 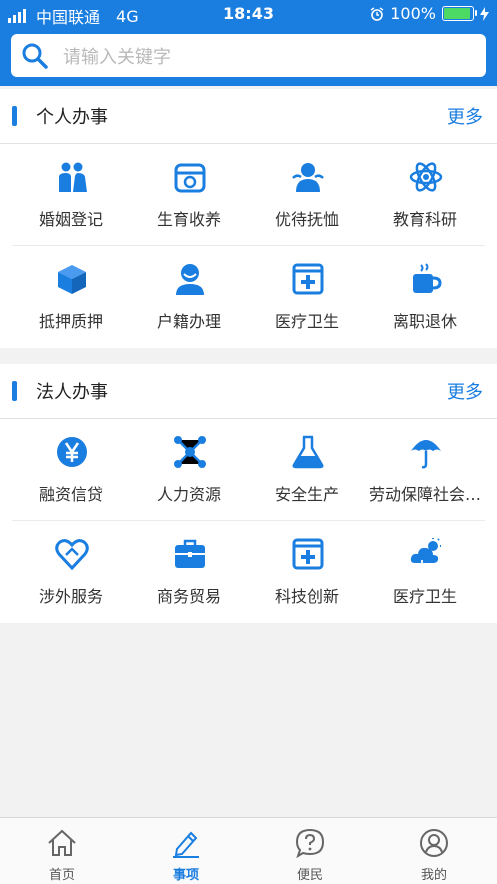 What do you see at coordinates (70, 494) in the screenshot?
I see `service-label: 融资信贷` at bounding box center [70, 494].